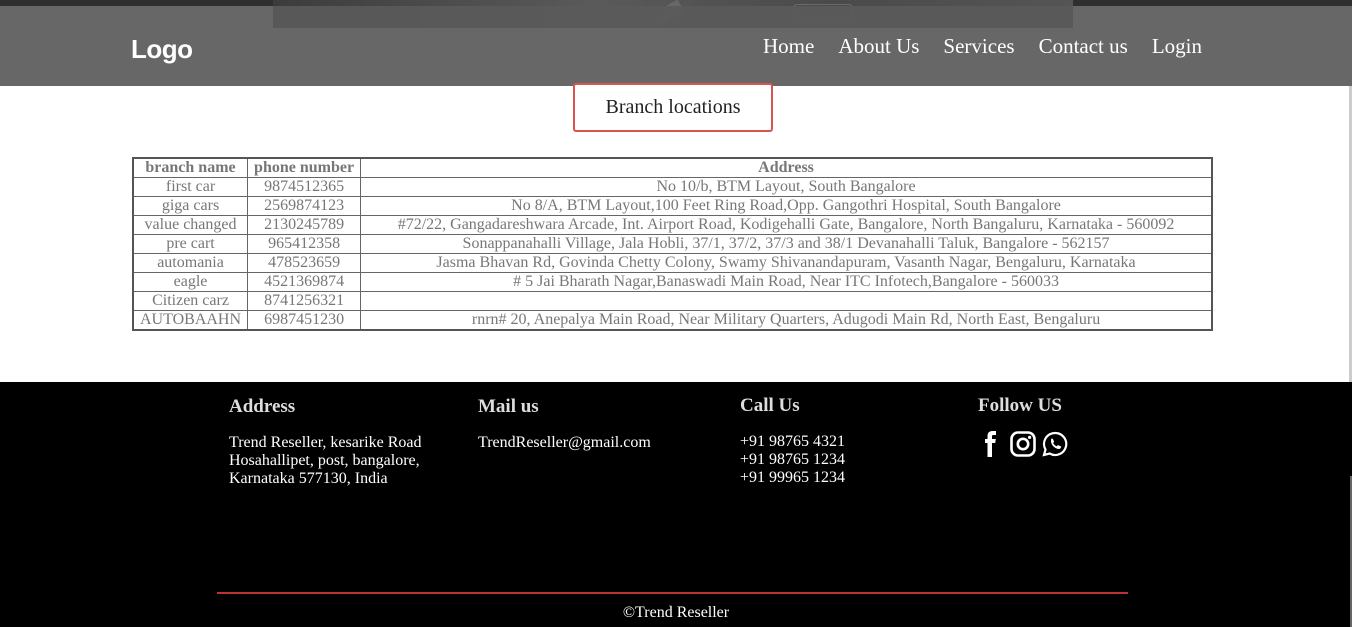 This screenshot has height=627, width=1352. Describe the element at coordinates (792, 460) in the screenshot. I see `footer-phone: +91 98765 1234` at that location.